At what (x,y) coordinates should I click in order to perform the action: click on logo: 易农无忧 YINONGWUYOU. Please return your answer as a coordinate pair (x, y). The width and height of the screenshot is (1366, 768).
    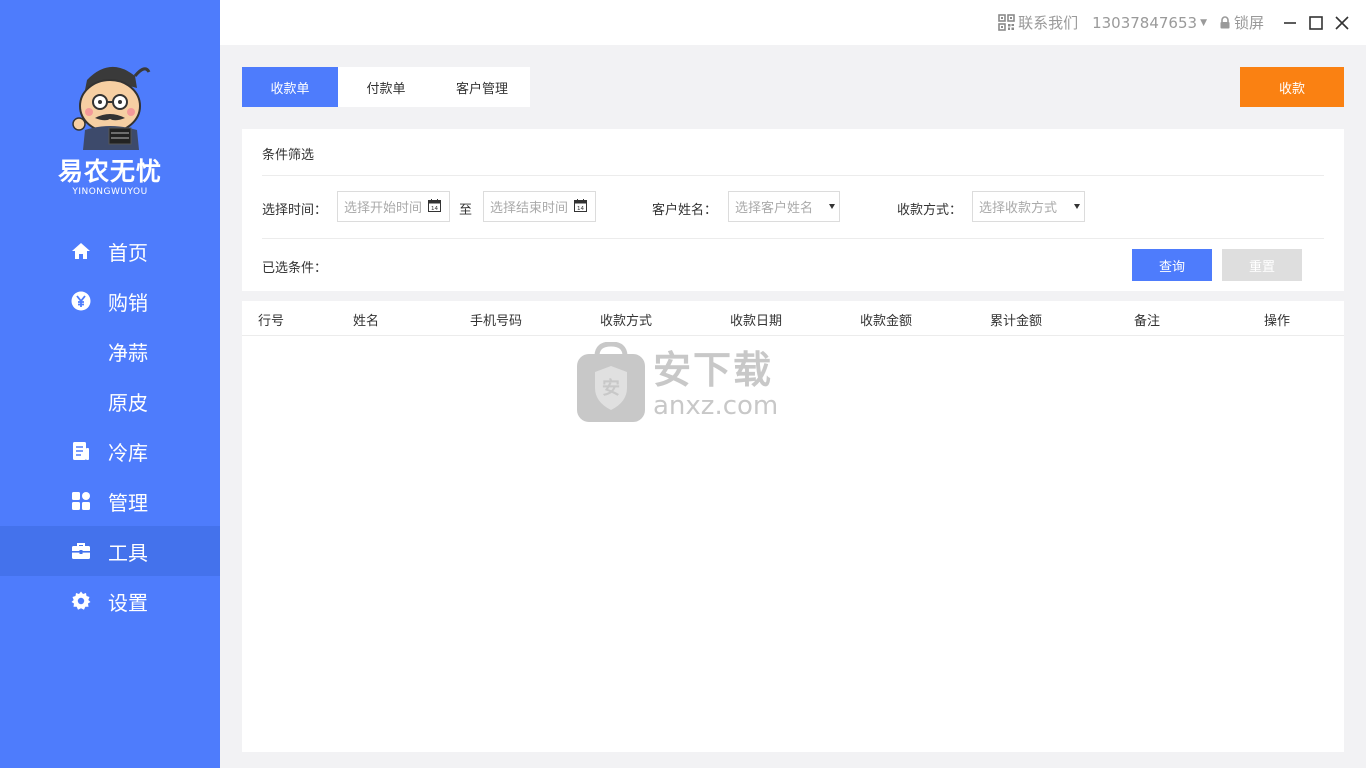
    Looking at the image, I should click on (110, 127).